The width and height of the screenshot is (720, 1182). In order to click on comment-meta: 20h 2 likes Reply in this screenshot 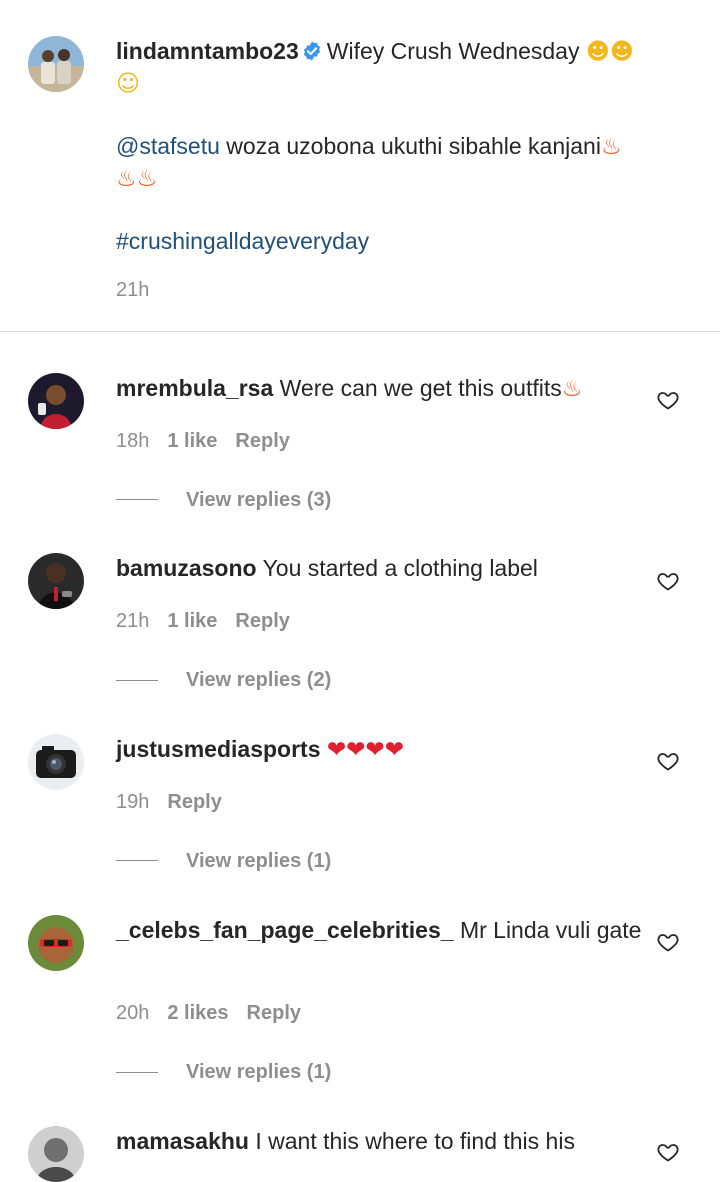, I will do `click(217, 1013)`.